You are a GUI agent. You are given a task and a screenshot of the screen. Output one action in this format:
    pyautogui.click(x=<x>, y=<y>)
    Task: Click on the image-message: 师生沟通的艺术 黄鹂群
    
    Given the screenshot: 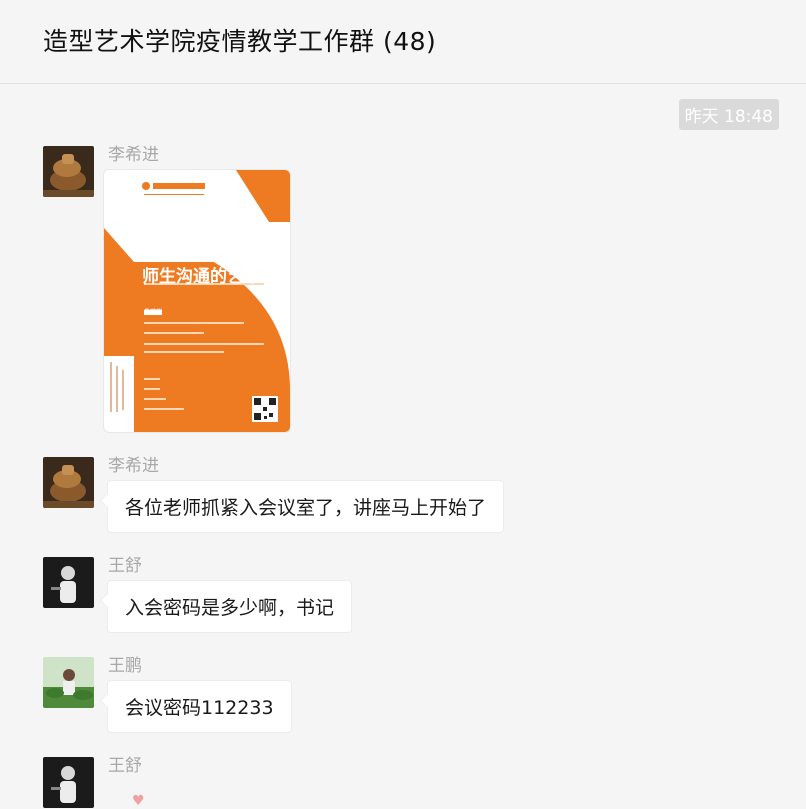 What is the action you would take?
    pyautogui.click(x=197, y=301)
    